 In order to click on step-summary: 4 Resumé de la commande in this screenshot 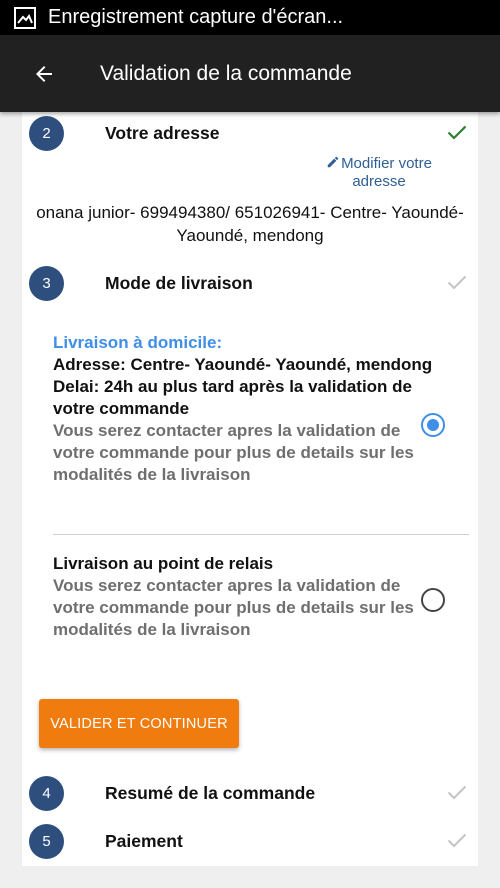, I will do `click(249, 793)`.